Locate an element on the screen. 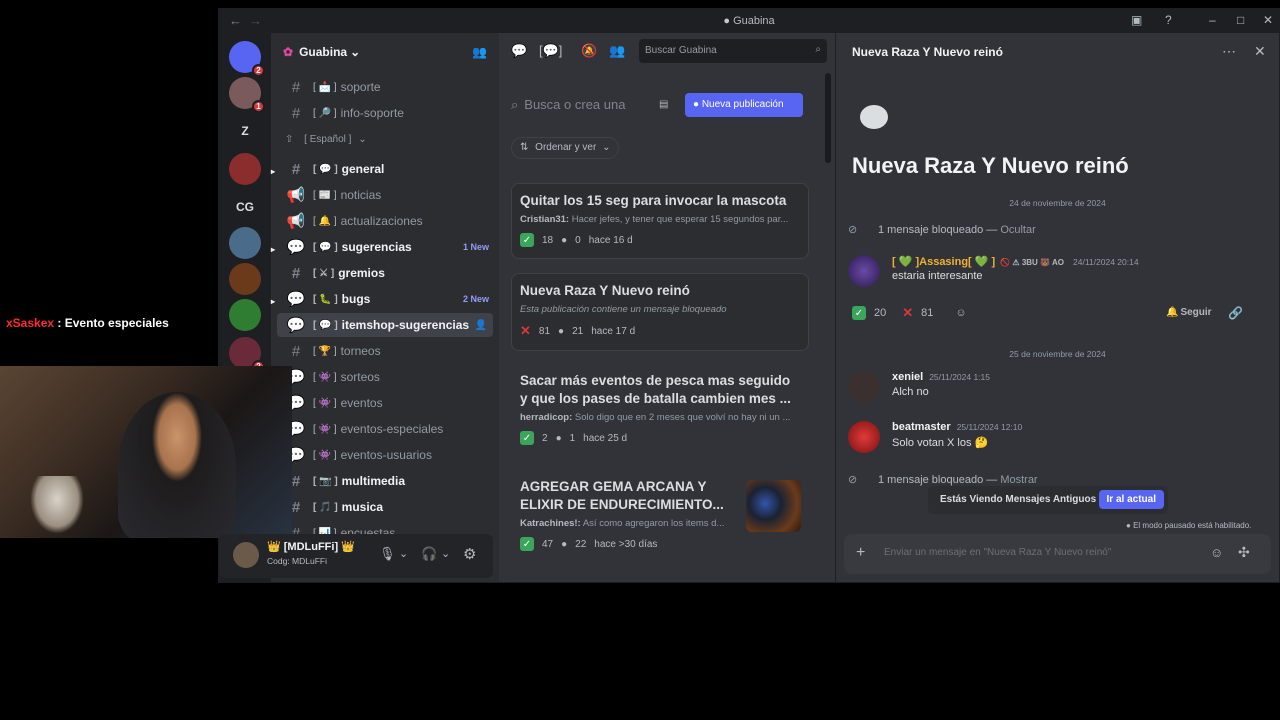 The height and width of the screenshot is (720, 1280). category-espanol: ⇧ [ Español ] ⌄ is located at coordinates (326, 139).